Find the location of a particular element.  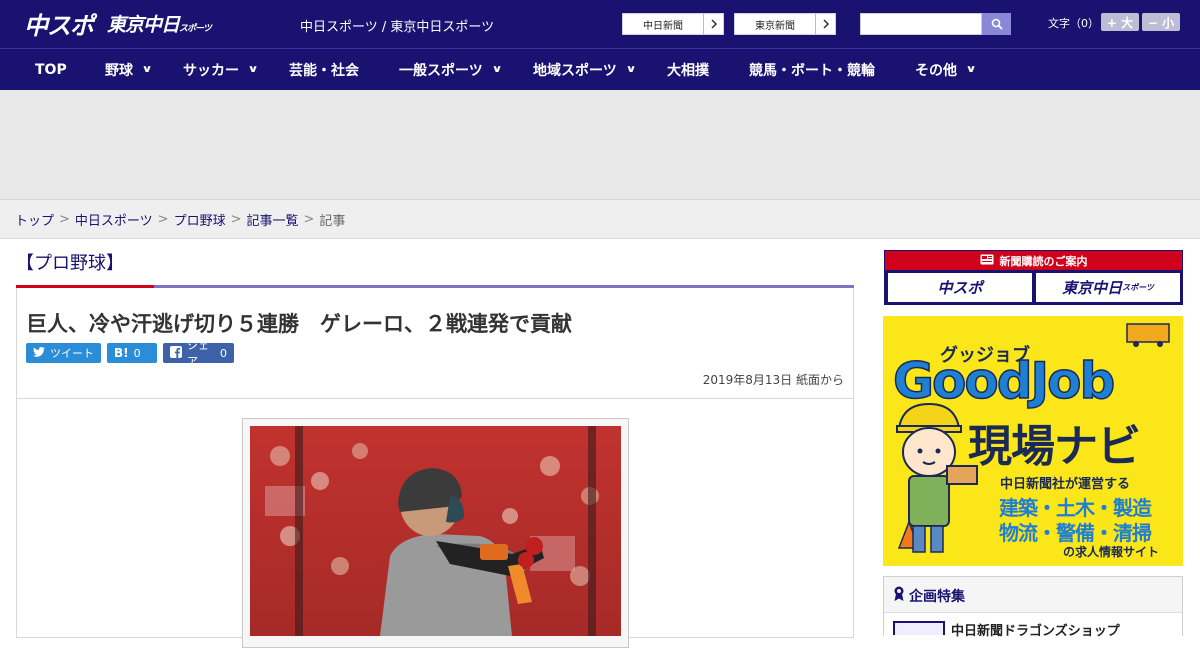

breadcrumb-link-article-list: 記事一覧 is located at coordinates (273, 219).